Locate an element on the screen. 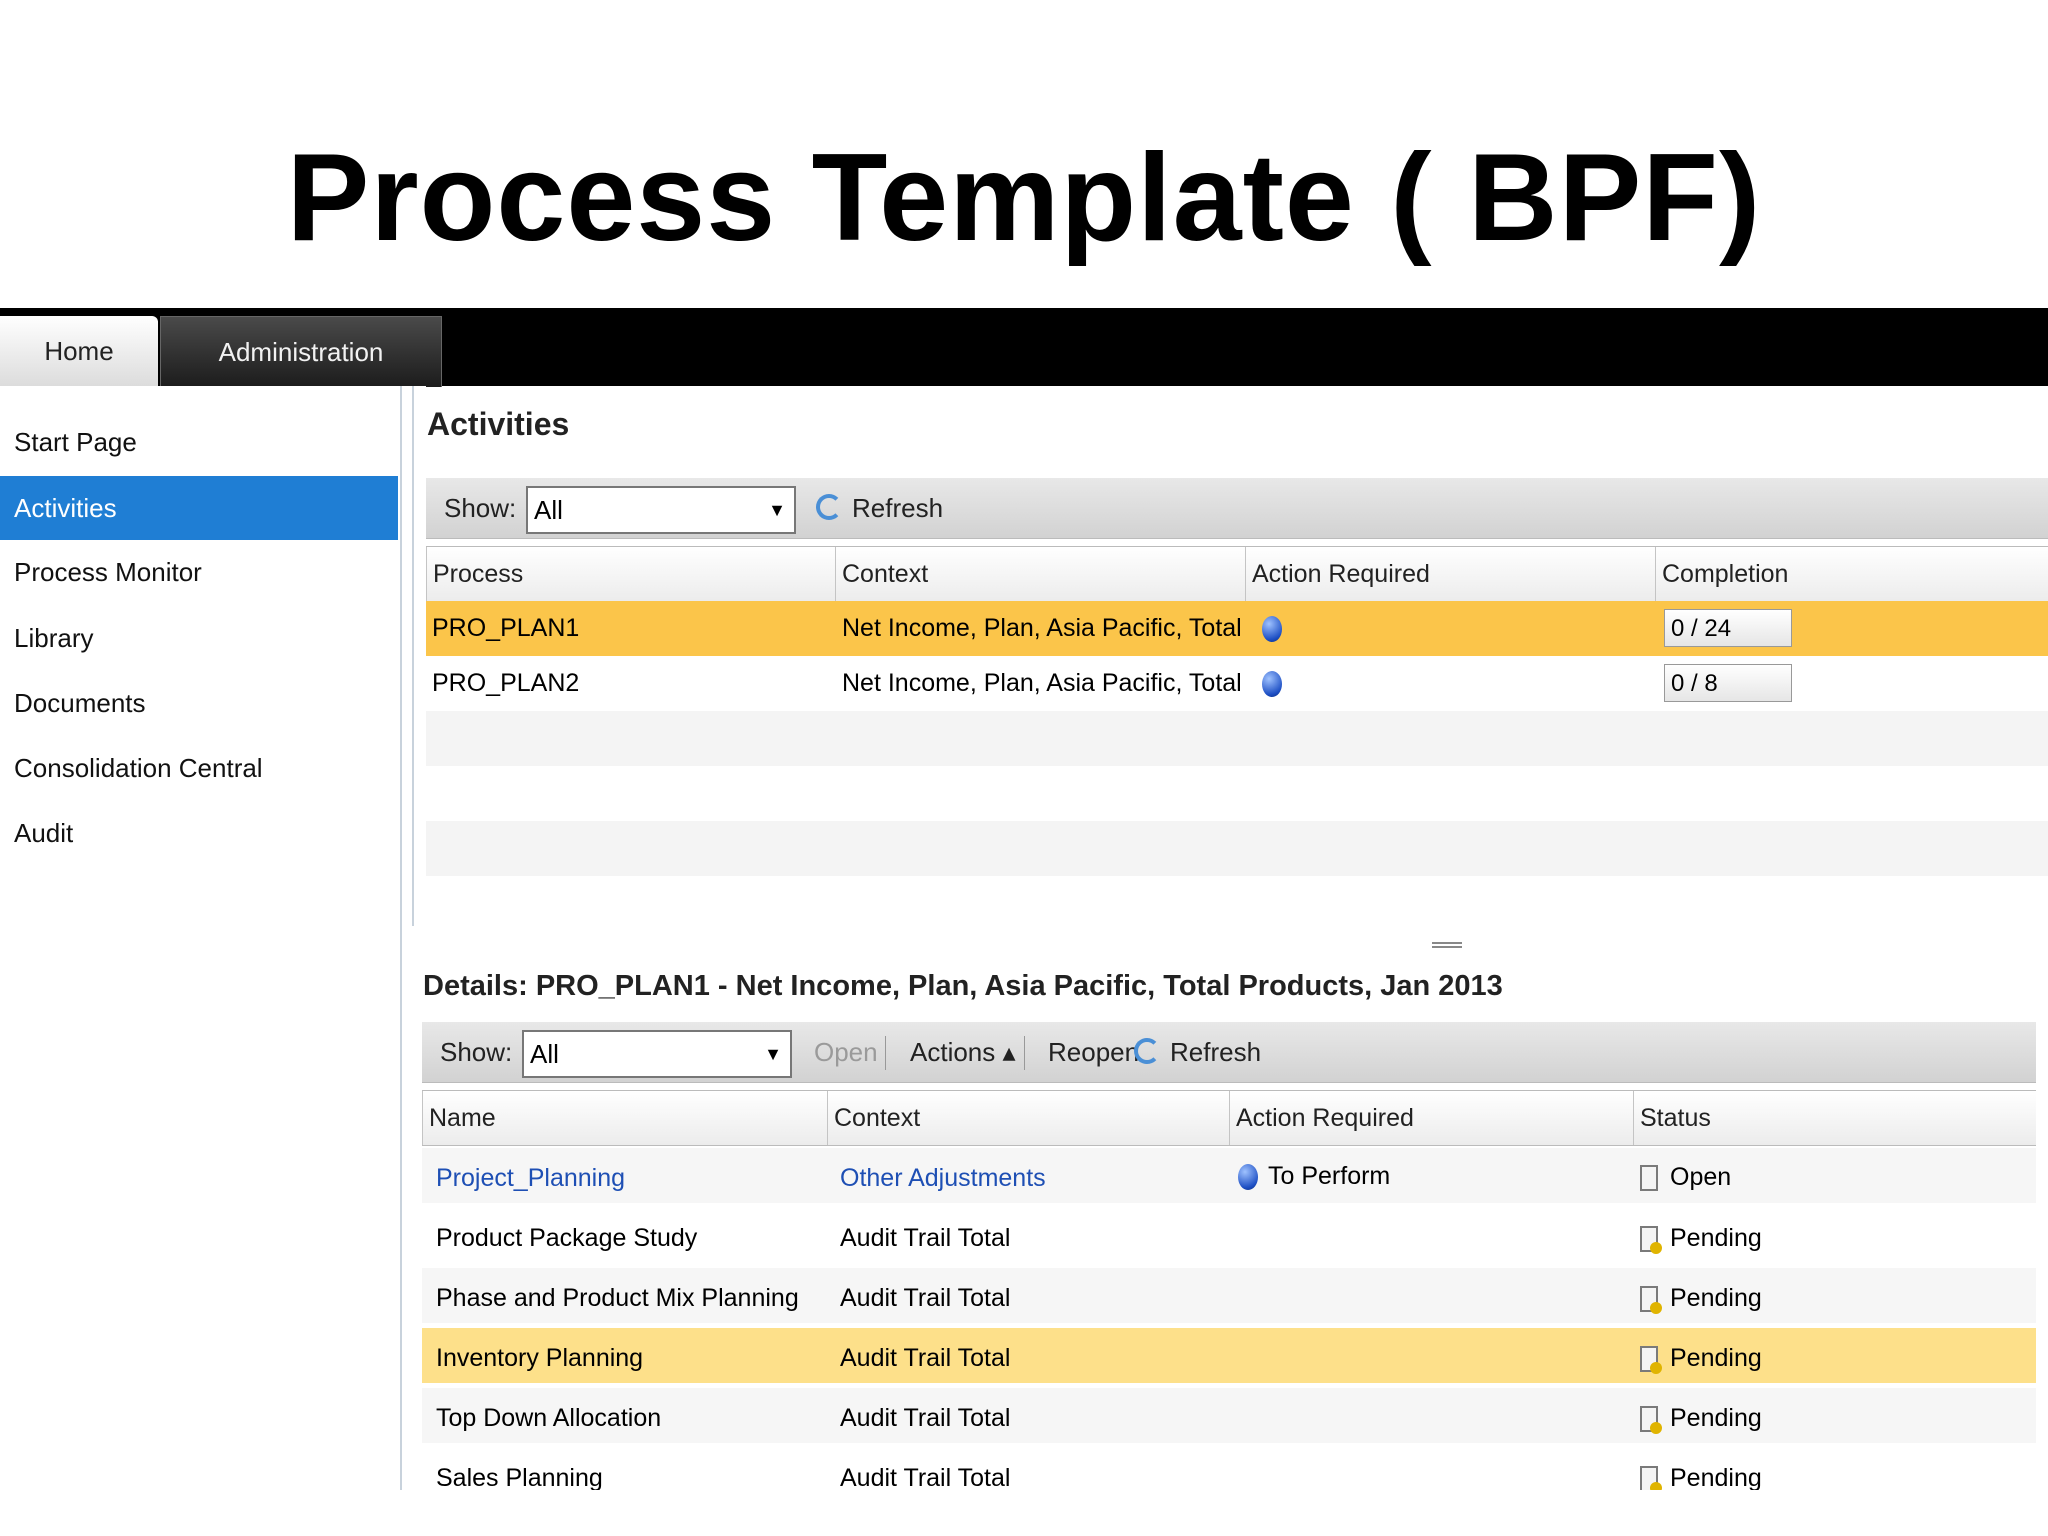 Image resolution: width=2048 pixels, height=1536 pixels. sidebar-item-consolidation-central: Consolidation Central is located at coordinates (199, 768).